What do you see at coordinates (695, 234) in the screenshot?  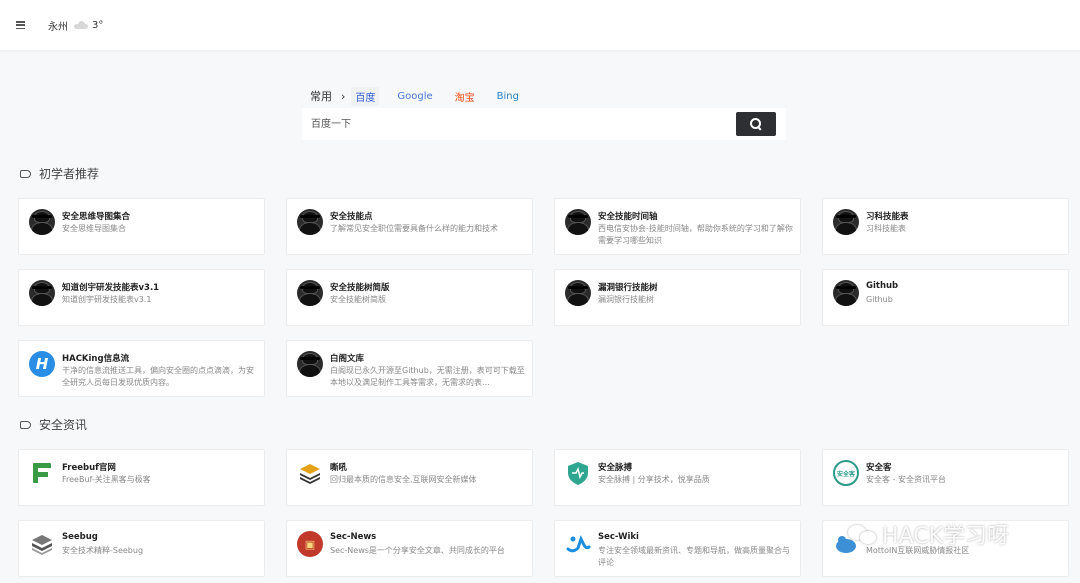 I see `card-desc: 西电信安协会-技能时间轴，帮助你系统的学习和了解你需要学习哪些知识` at bounding box center [695, 234].